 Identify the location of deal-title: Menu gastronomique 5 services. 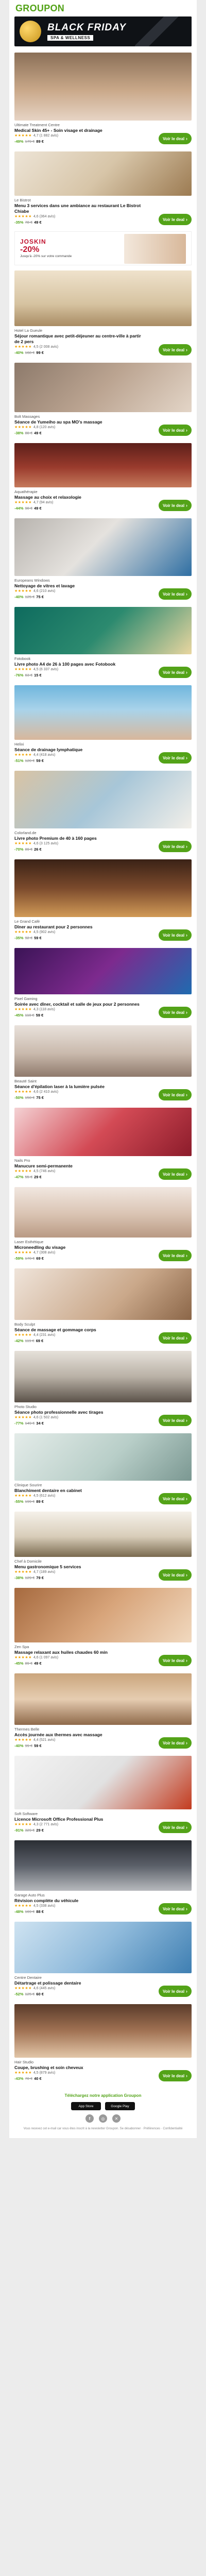
(78, 1567).